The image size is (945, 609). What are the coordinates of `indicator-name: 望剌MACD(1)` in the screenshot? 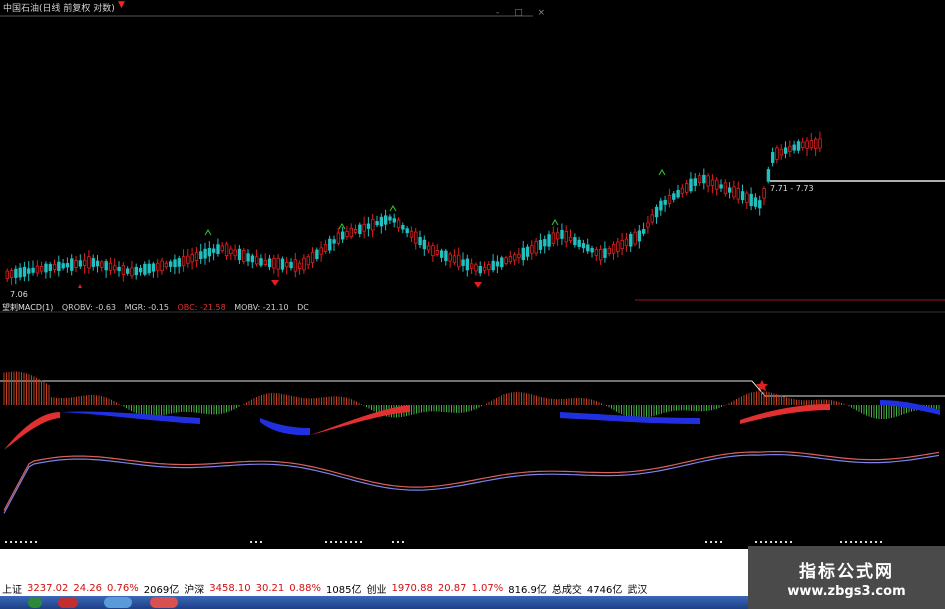 It's located at (27, 307).